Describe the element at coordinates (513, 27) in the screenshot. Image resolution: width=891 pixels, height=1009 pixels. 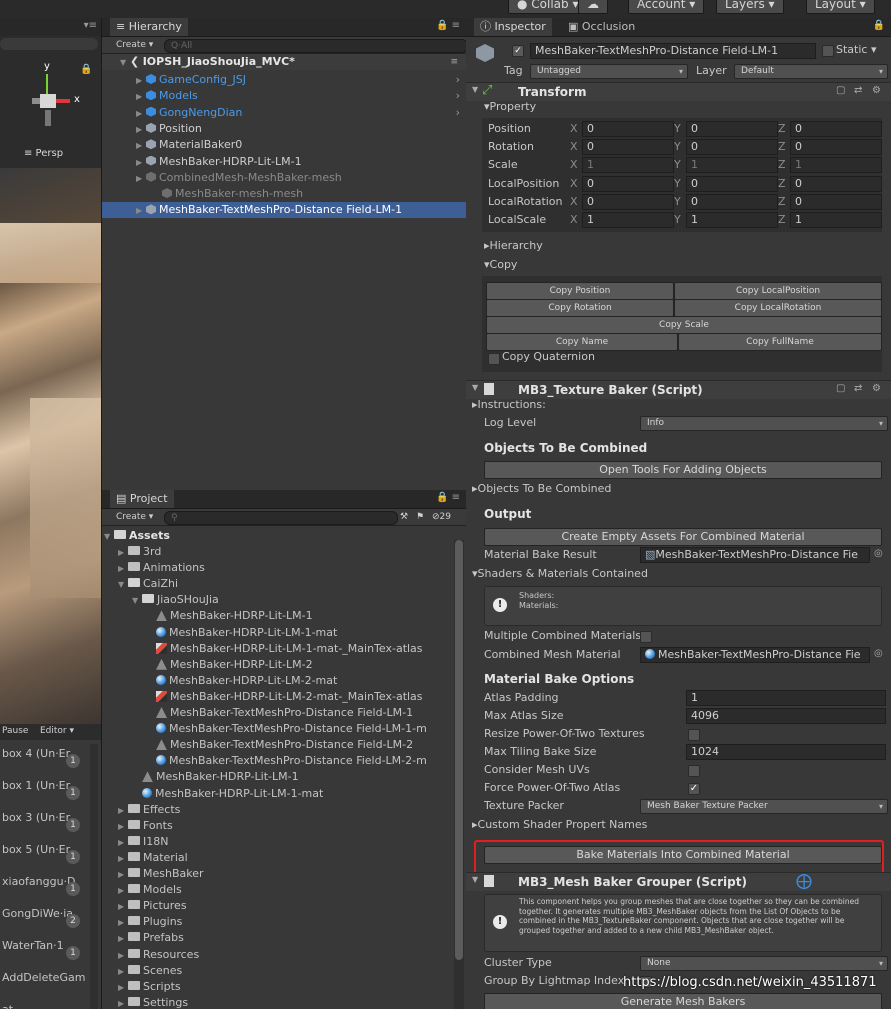
I see `tab-inspector: ⓘ Inspector` at that location.